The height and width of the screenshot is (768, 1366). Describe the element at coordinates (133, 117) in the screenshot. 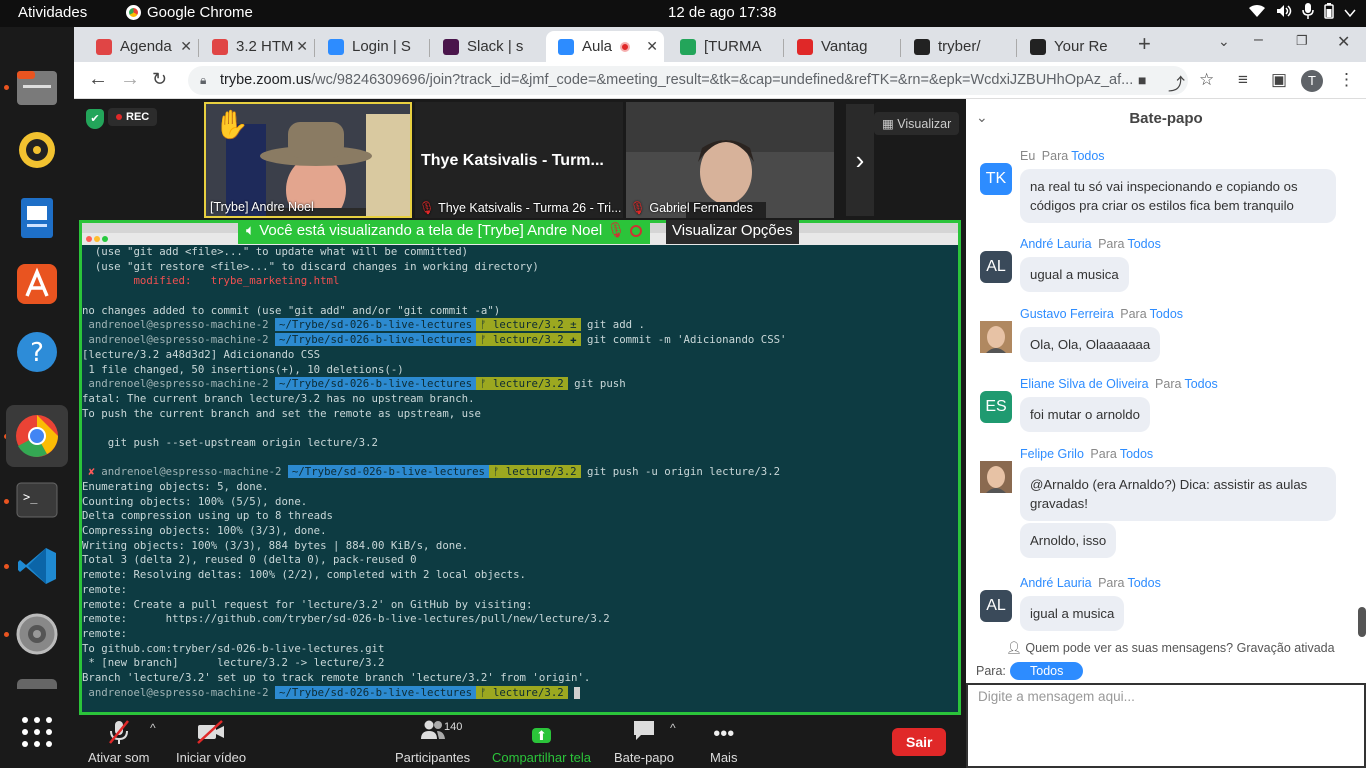

I see `recording-badge: REC` at that location.